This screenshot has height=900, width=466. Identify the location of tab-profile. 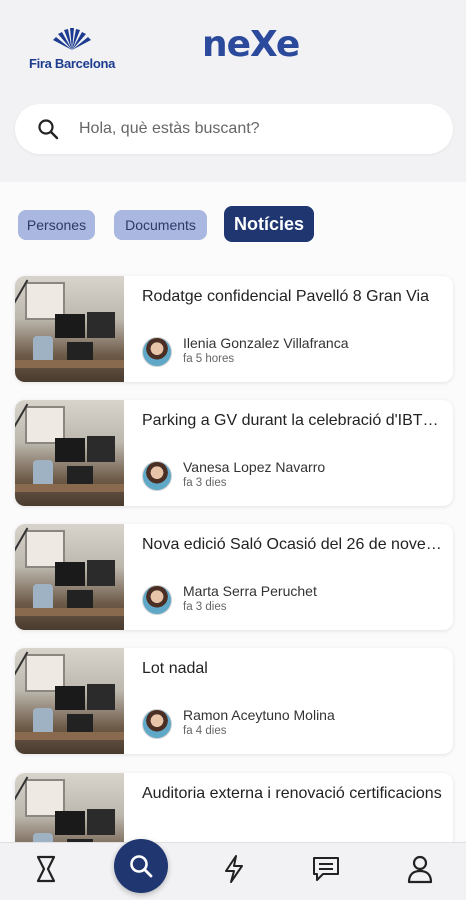
(420, 869).